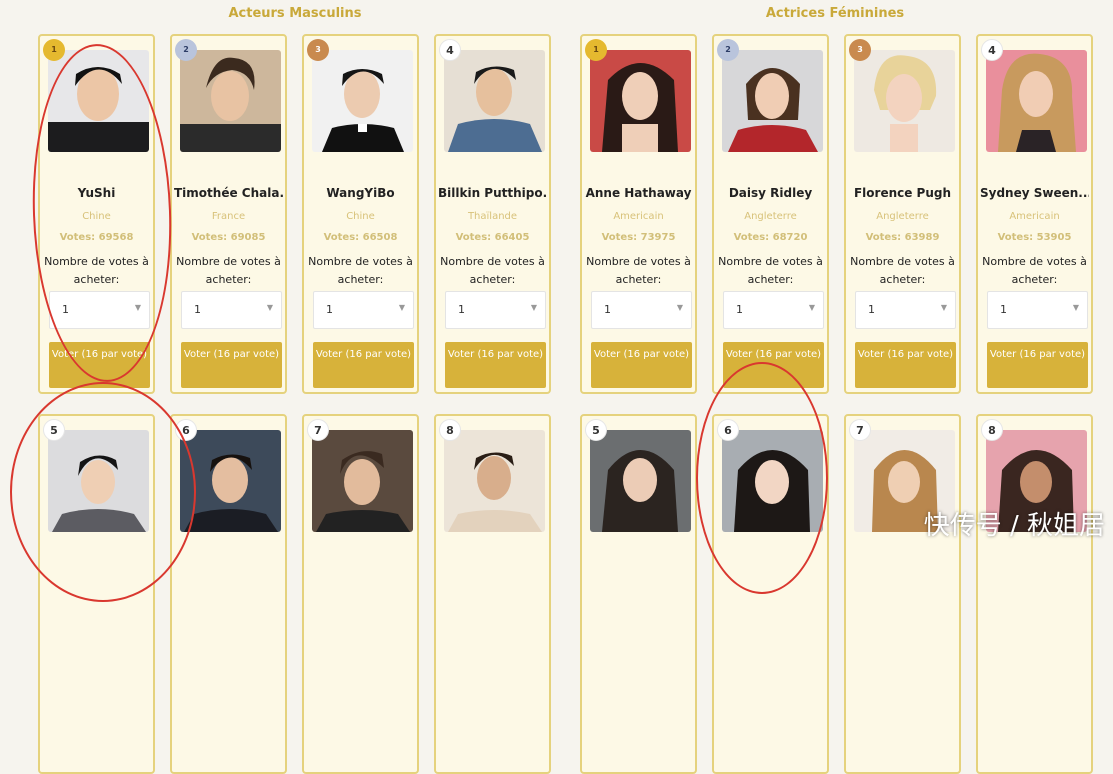 The width and height of the screenshot is (1113, 774). I want to click on actor-card: 5, so click(96, 594).